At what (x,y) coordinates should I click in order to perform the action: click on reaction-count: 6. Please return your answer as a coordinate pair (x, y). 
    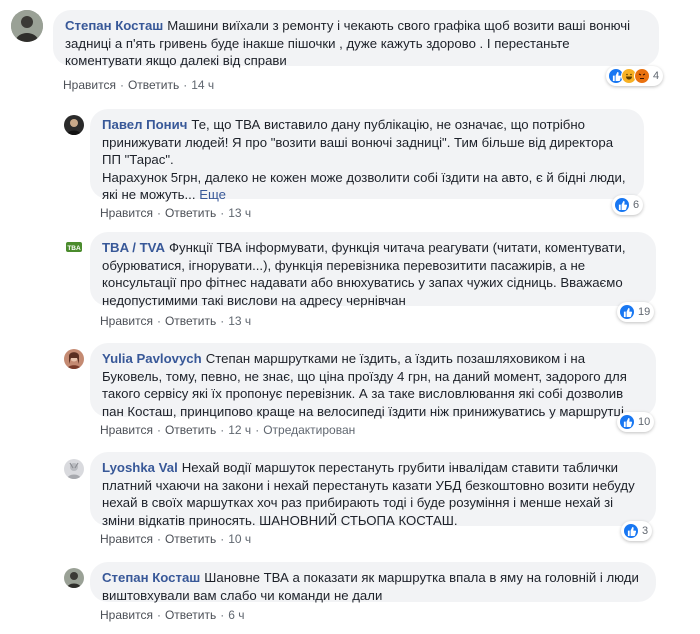
    Looking at the image, I should click on (636, 205).